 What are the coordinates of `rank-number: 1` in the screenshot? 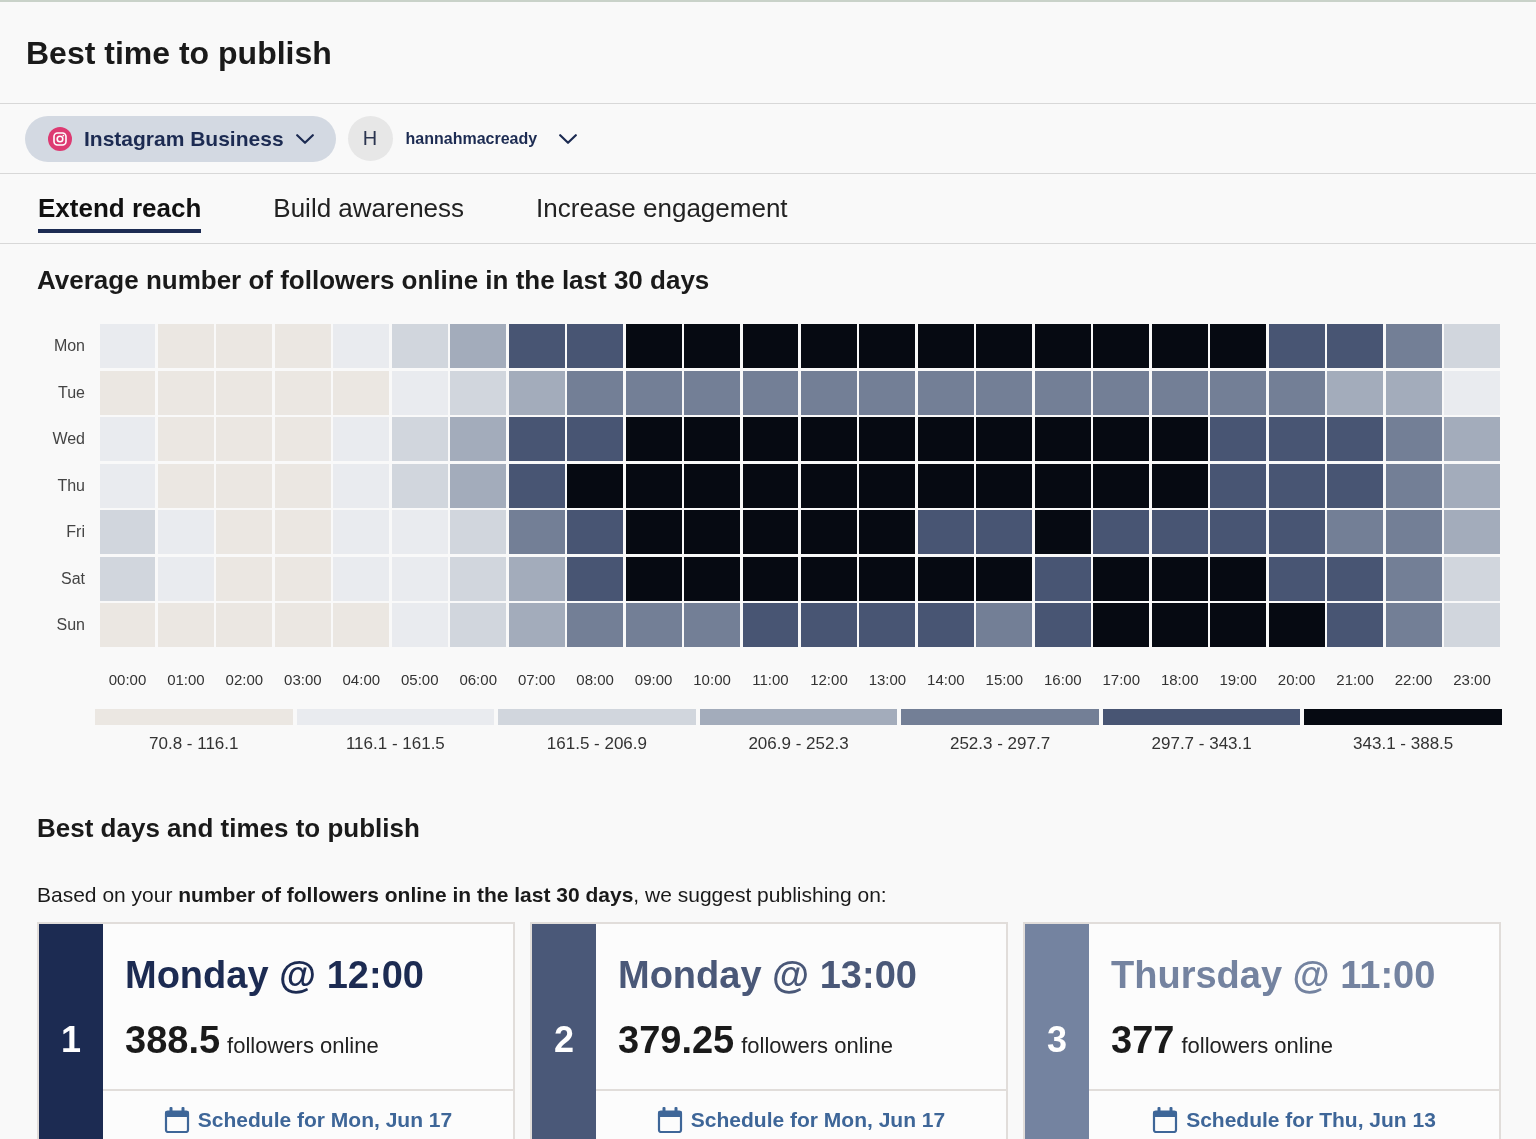 It's located at (71, 1040).